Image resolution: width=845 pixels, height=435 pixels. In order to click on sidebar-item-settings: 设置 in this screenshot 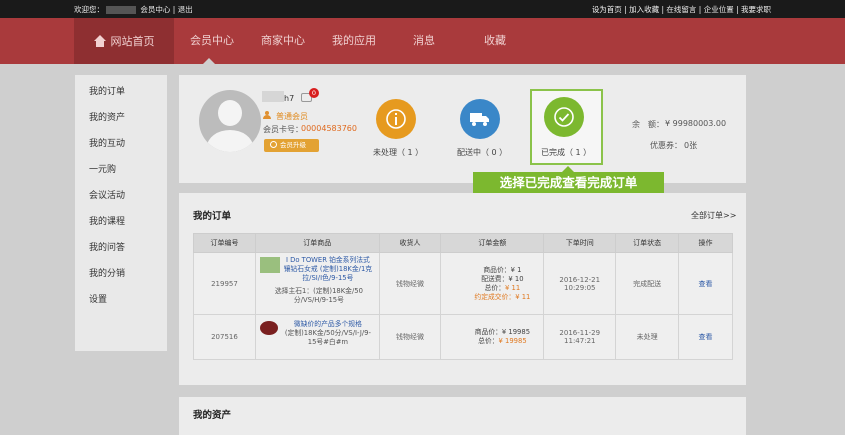, I will do `click(98, 298)`.